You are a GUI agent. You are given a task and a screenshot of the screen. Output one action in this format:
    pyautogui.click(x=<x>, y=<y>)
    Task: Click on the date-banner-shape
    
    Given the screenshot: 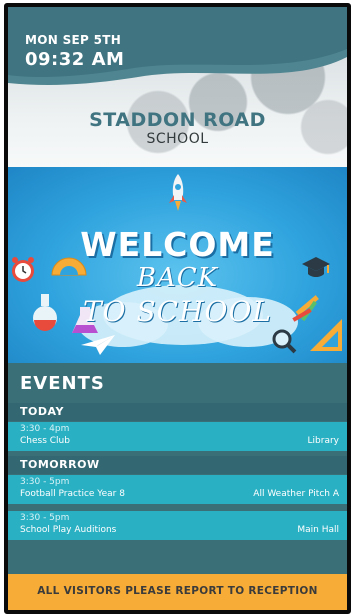 What is the action you would take?
    pyautogui.click(x=177, y=46)
    